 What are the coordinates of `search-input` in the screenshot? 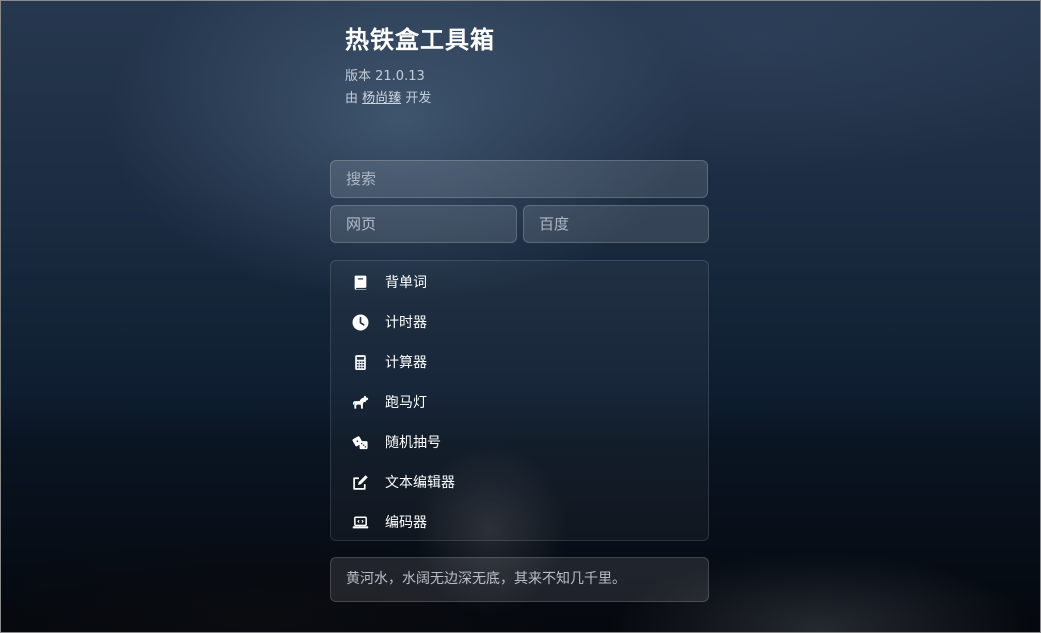 It's located at (519, 179).